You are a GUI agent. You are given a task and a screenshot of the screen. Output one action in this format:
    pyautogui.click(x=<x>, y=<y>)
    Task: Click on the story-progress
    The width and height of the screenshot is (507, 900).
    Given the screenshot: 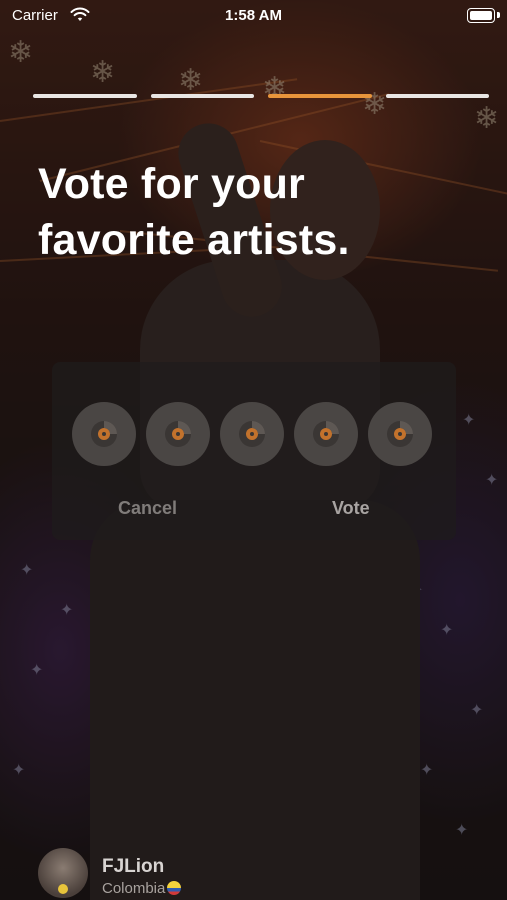 What is the action you would take?
    pyautogui.click(x=261, y=96)
    